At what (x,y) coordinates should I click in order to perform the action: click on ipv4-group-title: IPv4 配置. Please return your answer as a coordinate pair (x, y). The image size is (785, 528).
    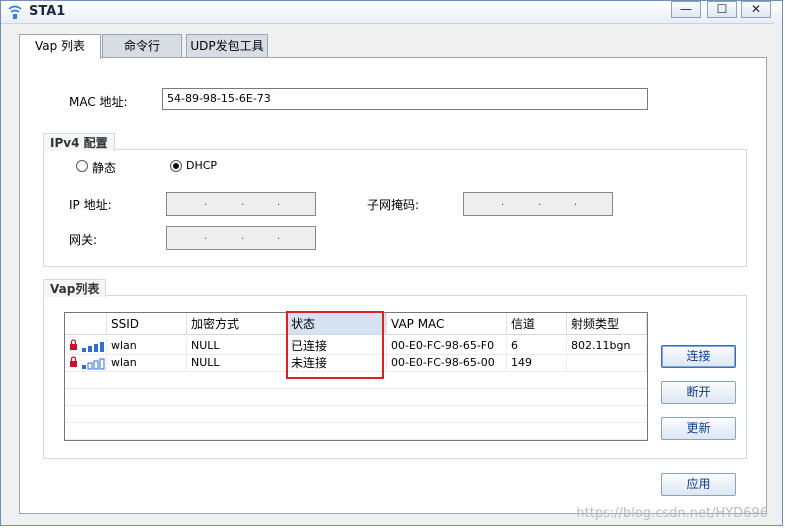
    Looking at the image, I should click on (79, 142).